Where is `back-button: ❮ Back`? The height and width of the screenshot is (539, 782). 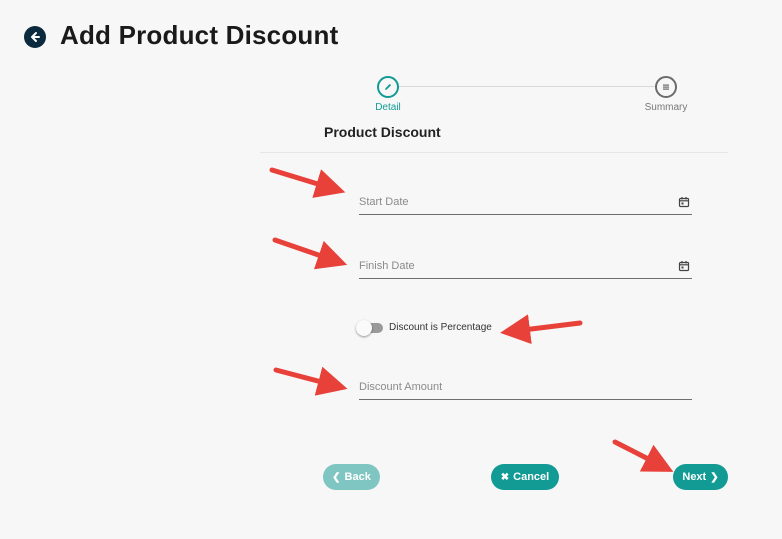
back-button: ❮ Back is located at coordinates (351, 477).